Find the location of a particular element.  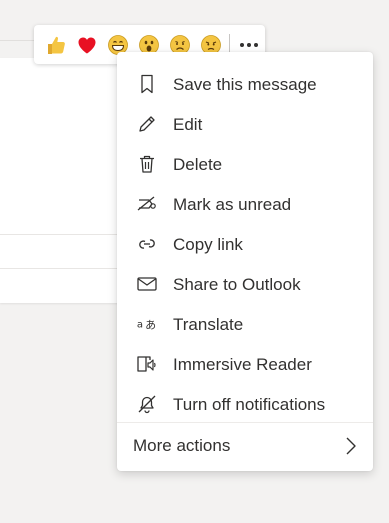

menu-item-share-outlook: Share to Outlook is located at coordinates (245, 284).